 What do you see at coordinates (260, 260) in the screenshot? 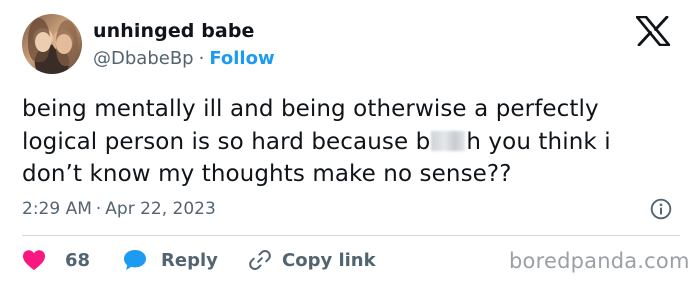
I see `link-icon` at bounding box center [260, 260].